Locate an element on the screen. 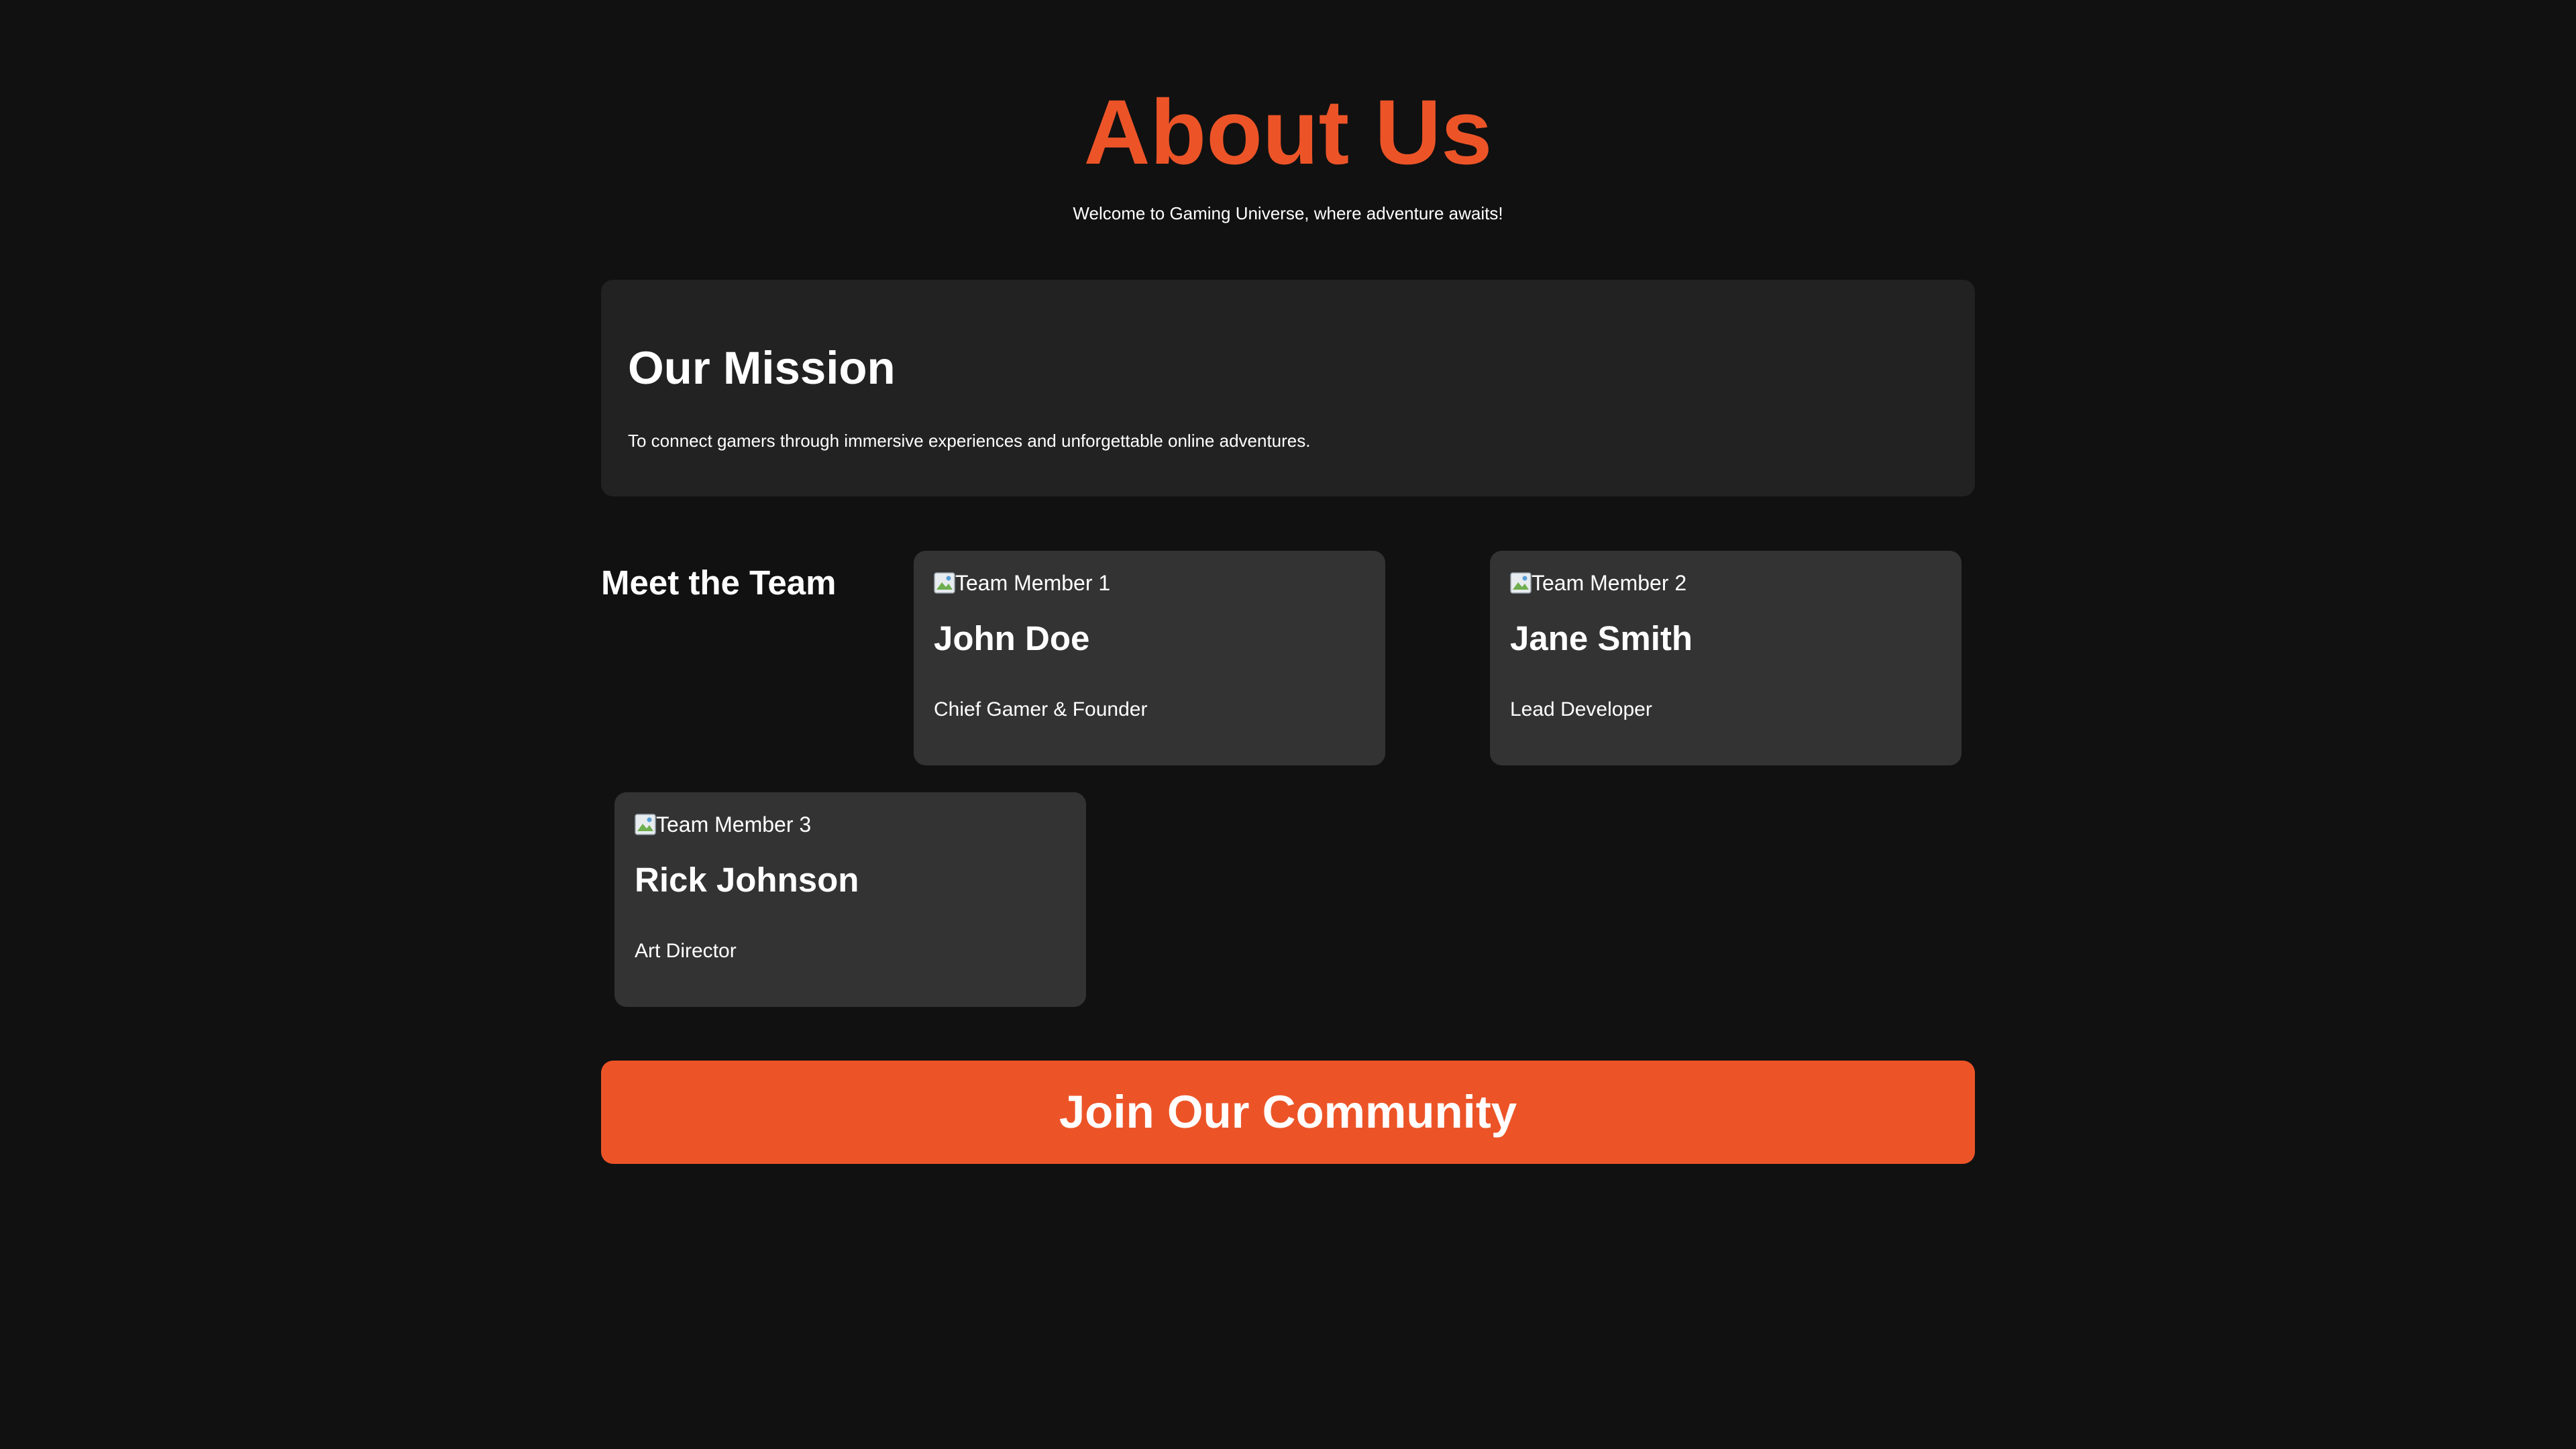  member-role: Chief Gamer & Founder is located at coordinates (1041, 709).